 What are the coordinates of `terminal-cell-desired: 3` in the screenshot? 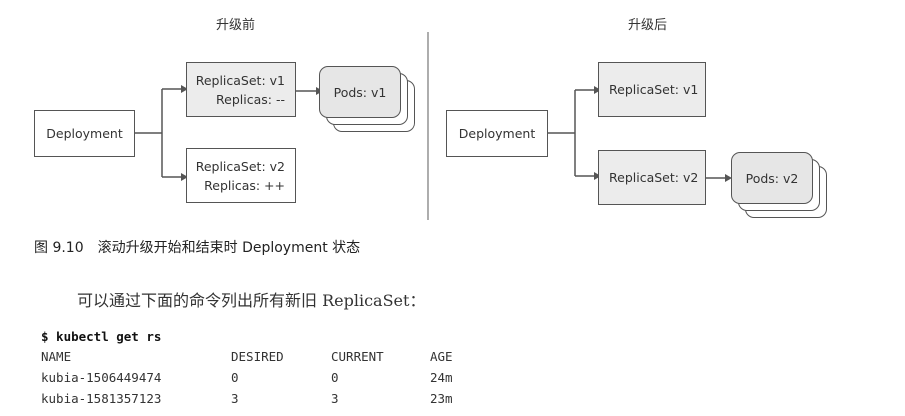 It's located at (235, 398).